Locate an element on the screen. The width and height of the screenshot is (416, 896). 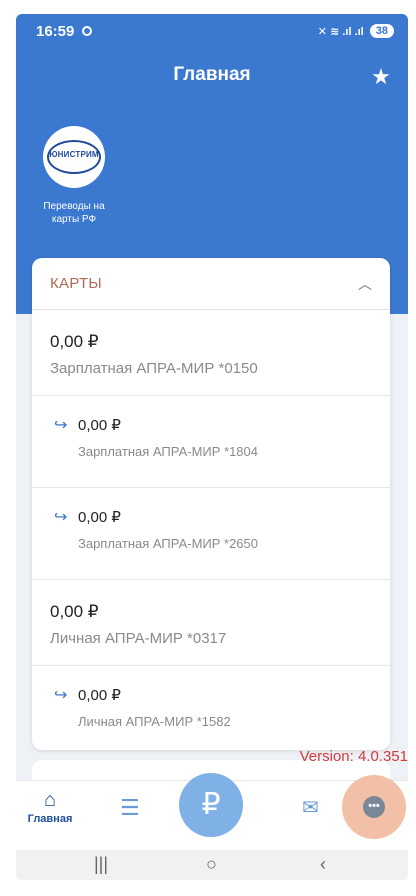
card-name: Личная АПРА-МИР *1582 is located at coordinates (154, 721).